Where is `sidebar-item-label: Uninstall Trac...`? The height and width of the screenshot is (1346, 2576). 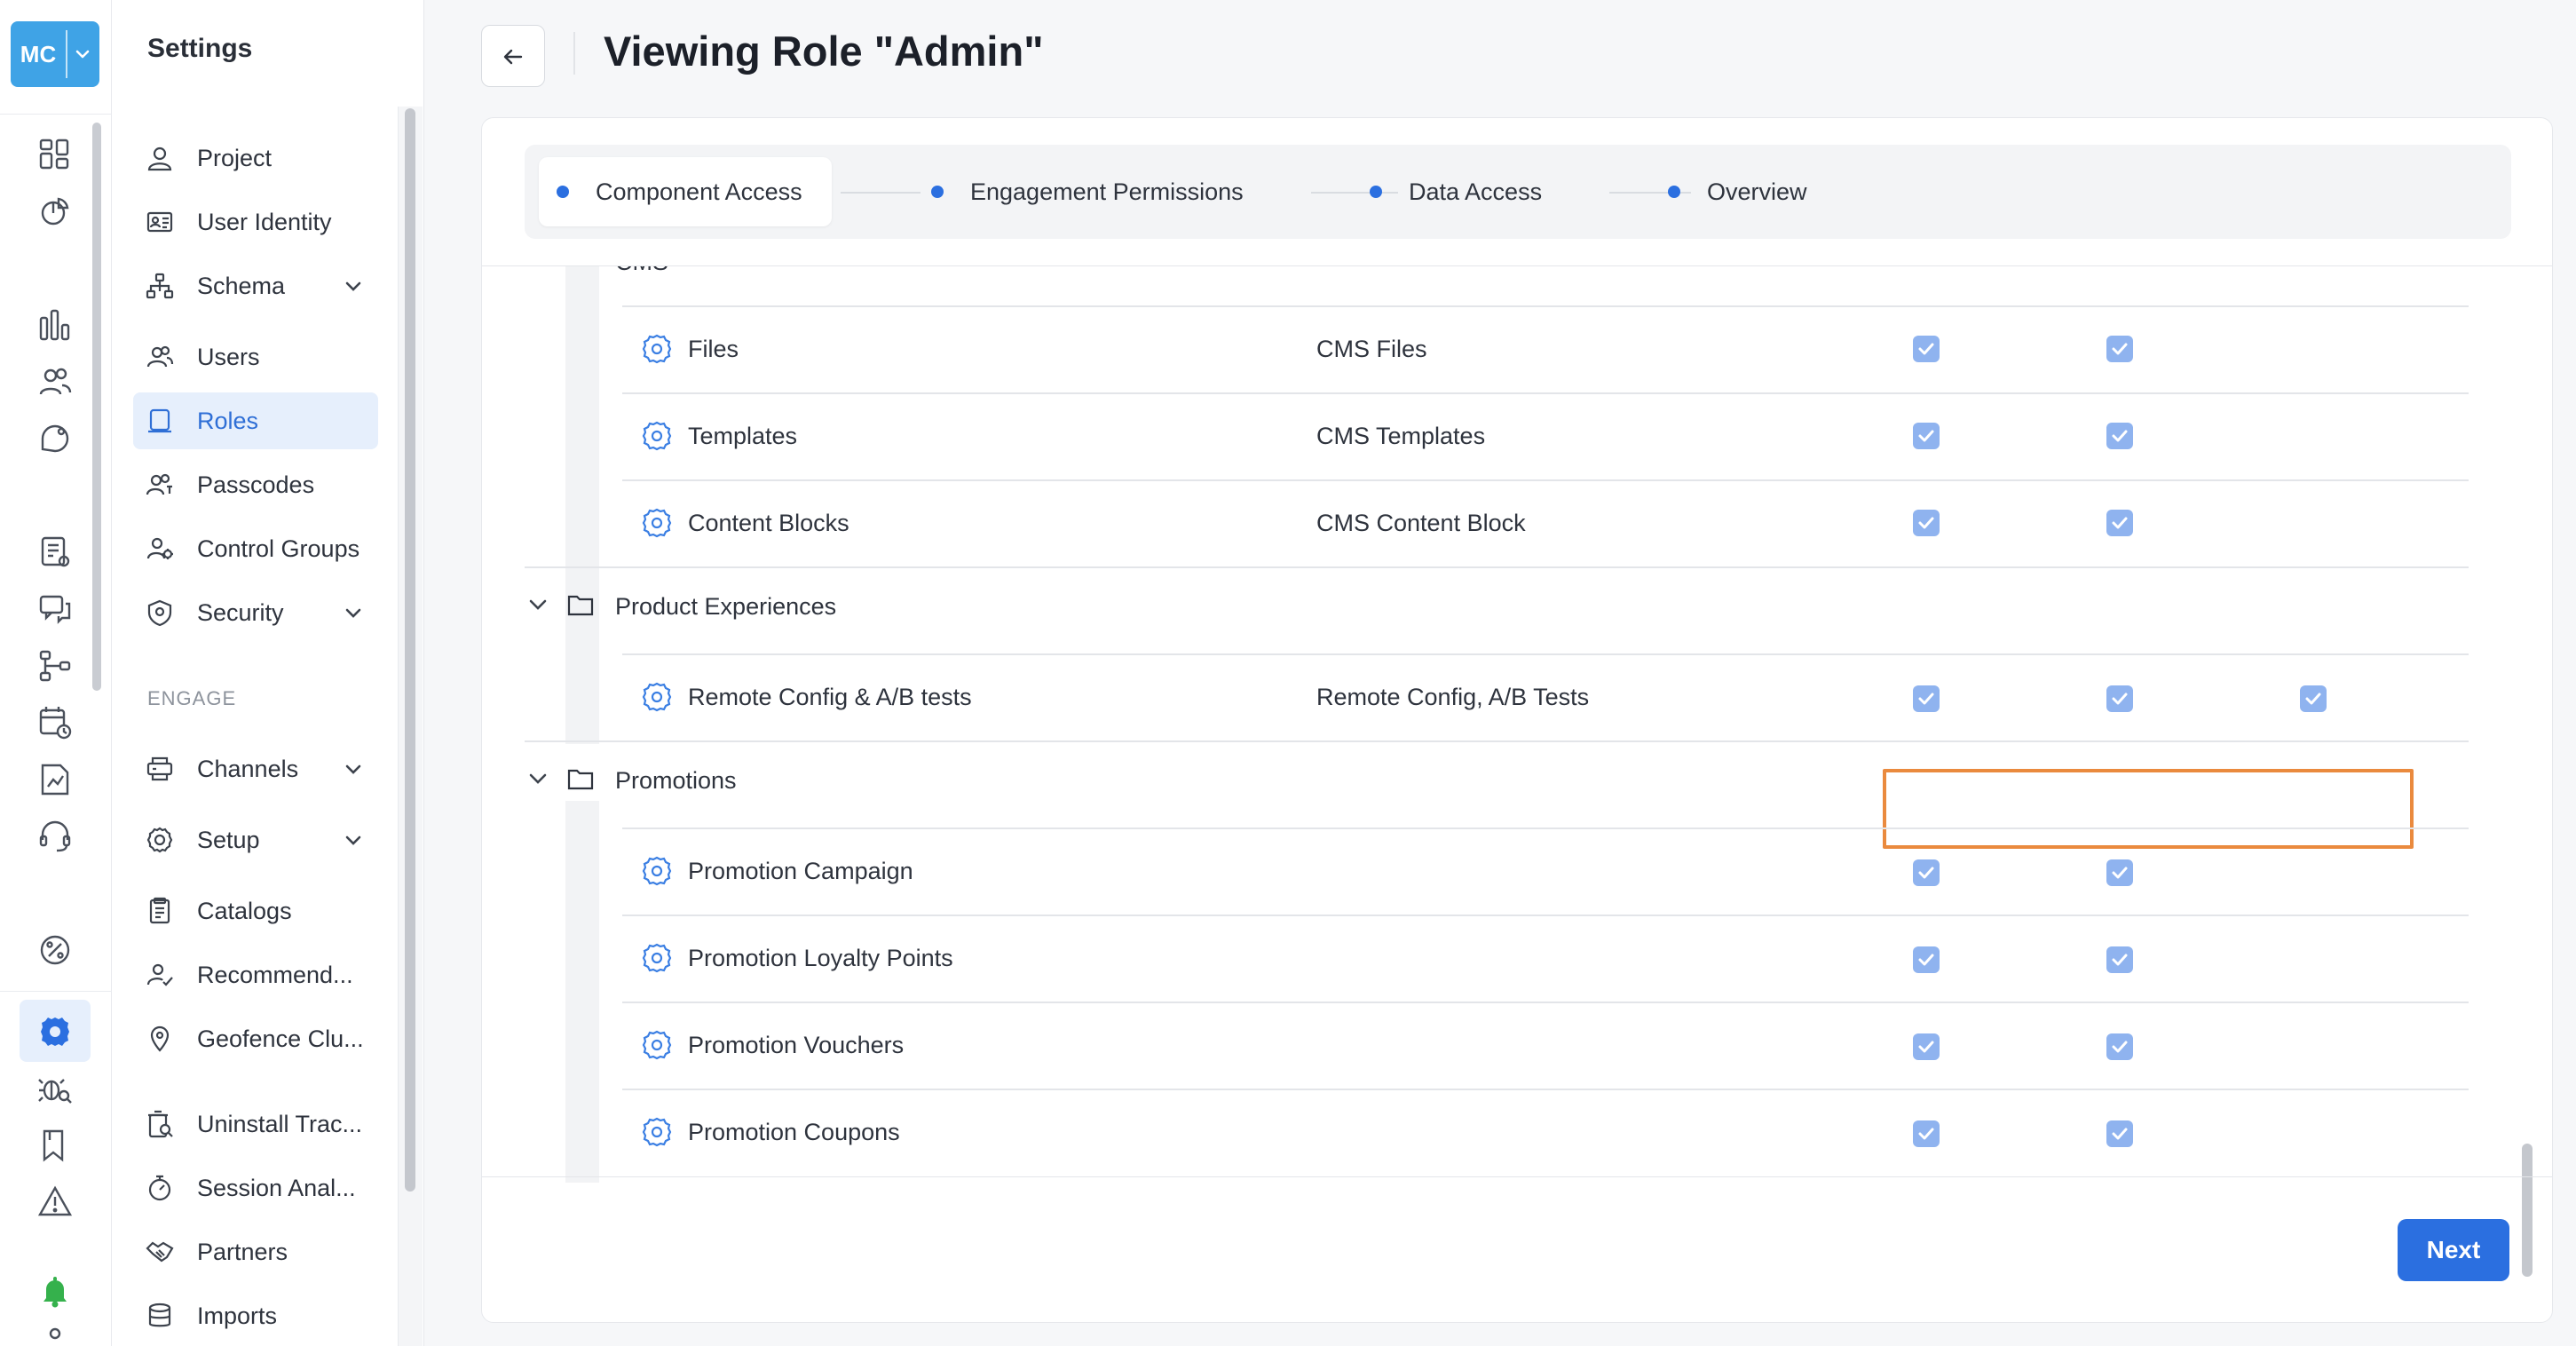
sidebar-item-label: Uninstall Trac... is located at coordinates (280, 1124).